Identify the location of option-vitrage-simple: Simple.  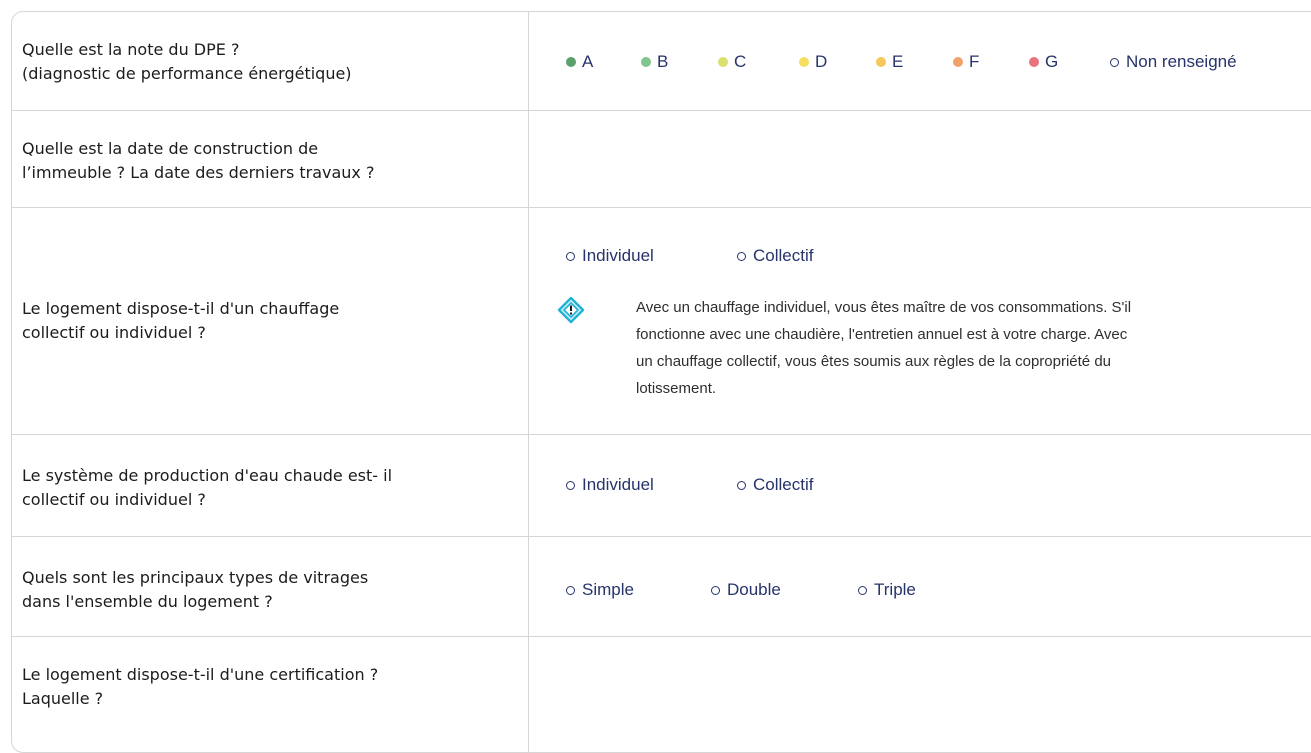
(600, 590).